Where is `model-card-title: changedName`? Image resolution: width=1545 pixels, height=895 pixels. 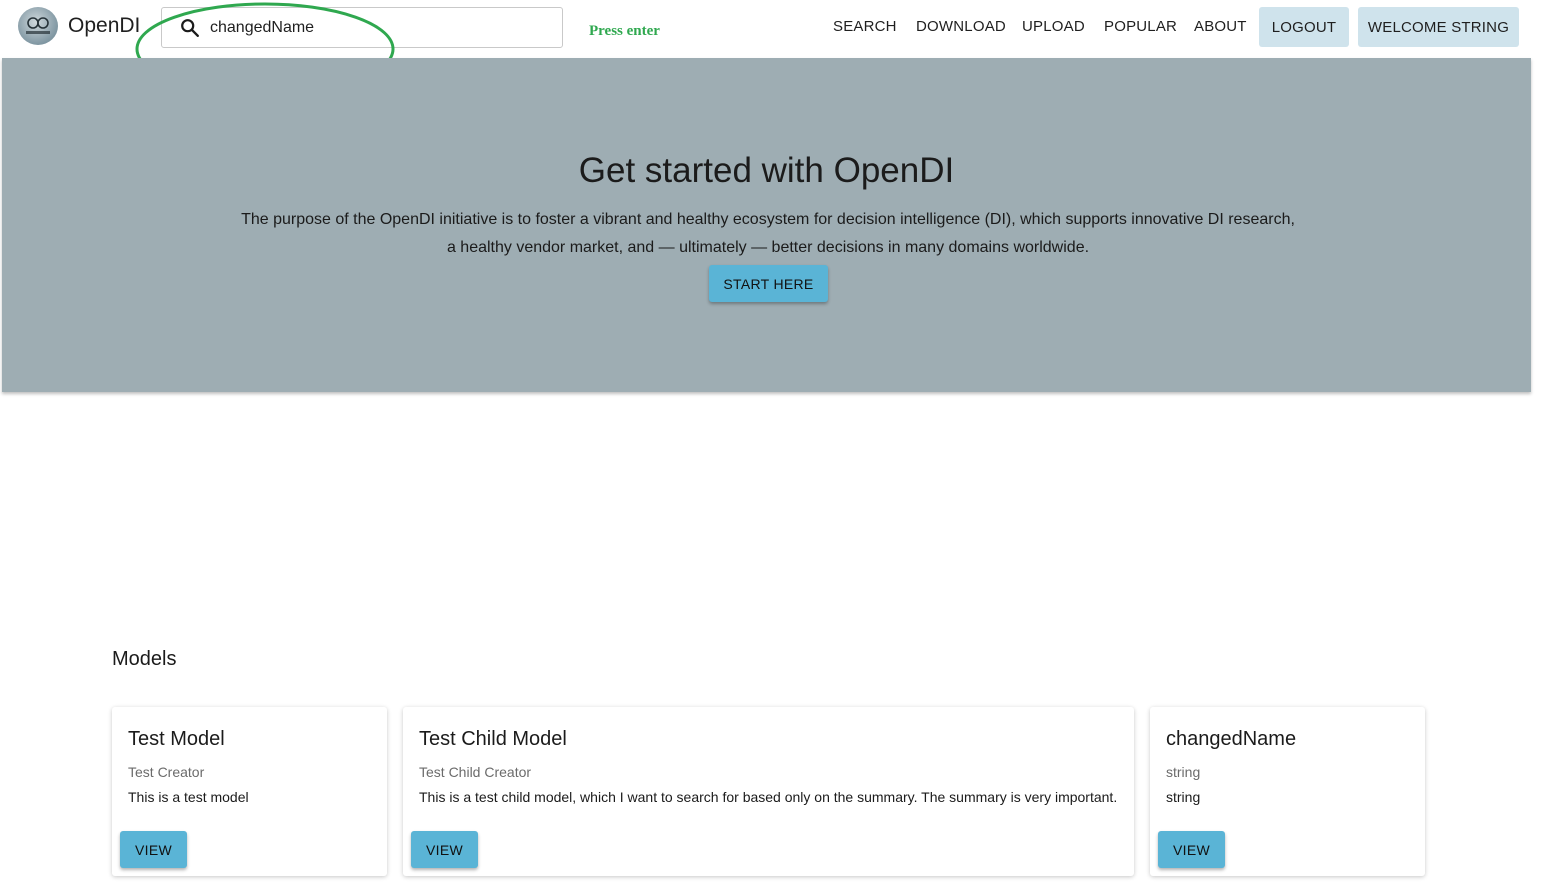
model-card-title: changedName is located at coordinates (1231, 739).